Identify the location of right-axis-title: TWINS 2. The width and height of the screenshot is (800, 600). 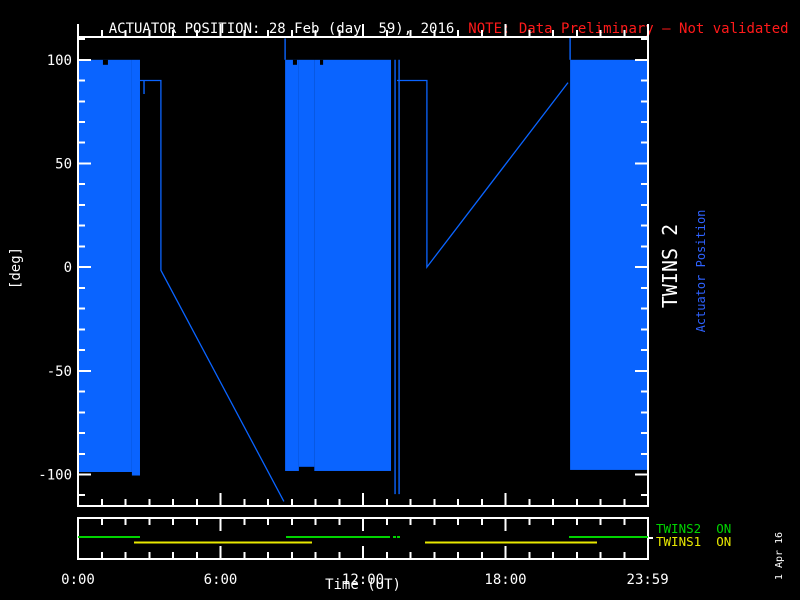
(670, 266).